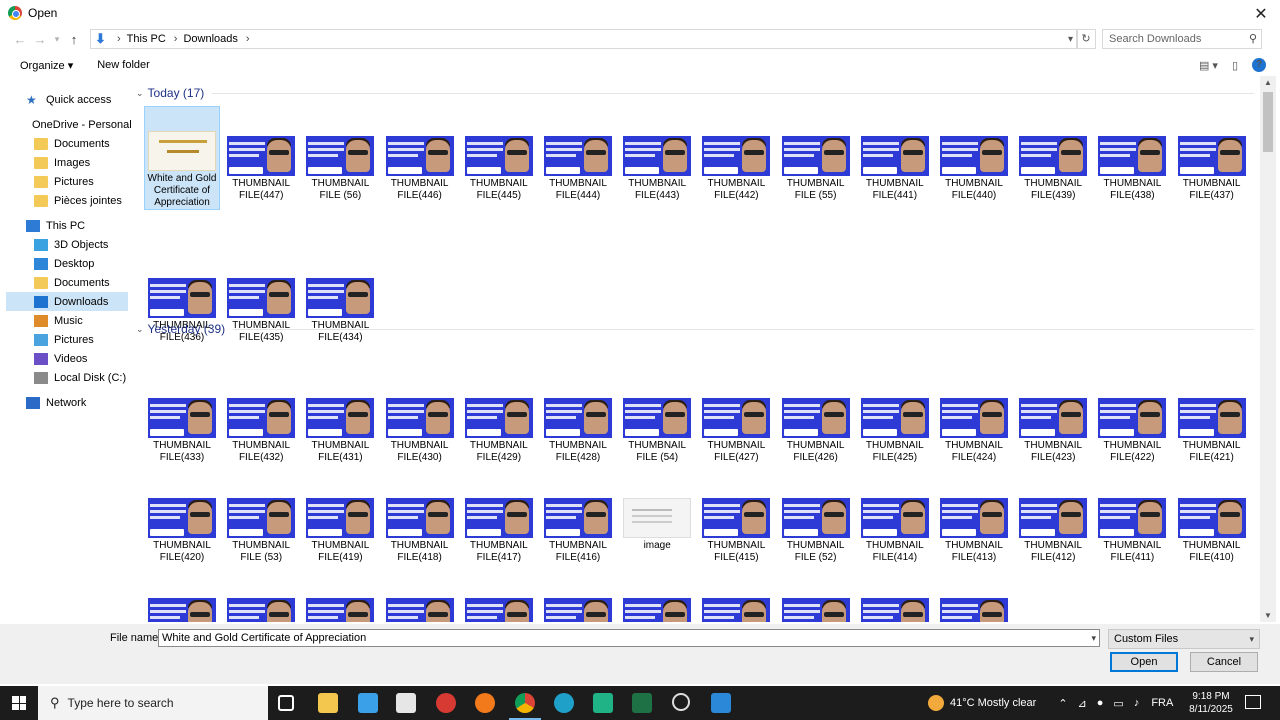 The image size is (1280, 720). What do you see at coordinates (420, 416) in the screenshot?
I see `file-item: THUMBNAIL FILE(430)` at bounding box center [420, 416].